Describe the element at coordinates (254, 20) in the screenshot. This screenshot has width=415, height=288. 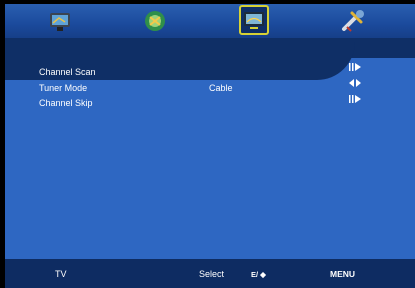
I see `channel-icon` at that location.